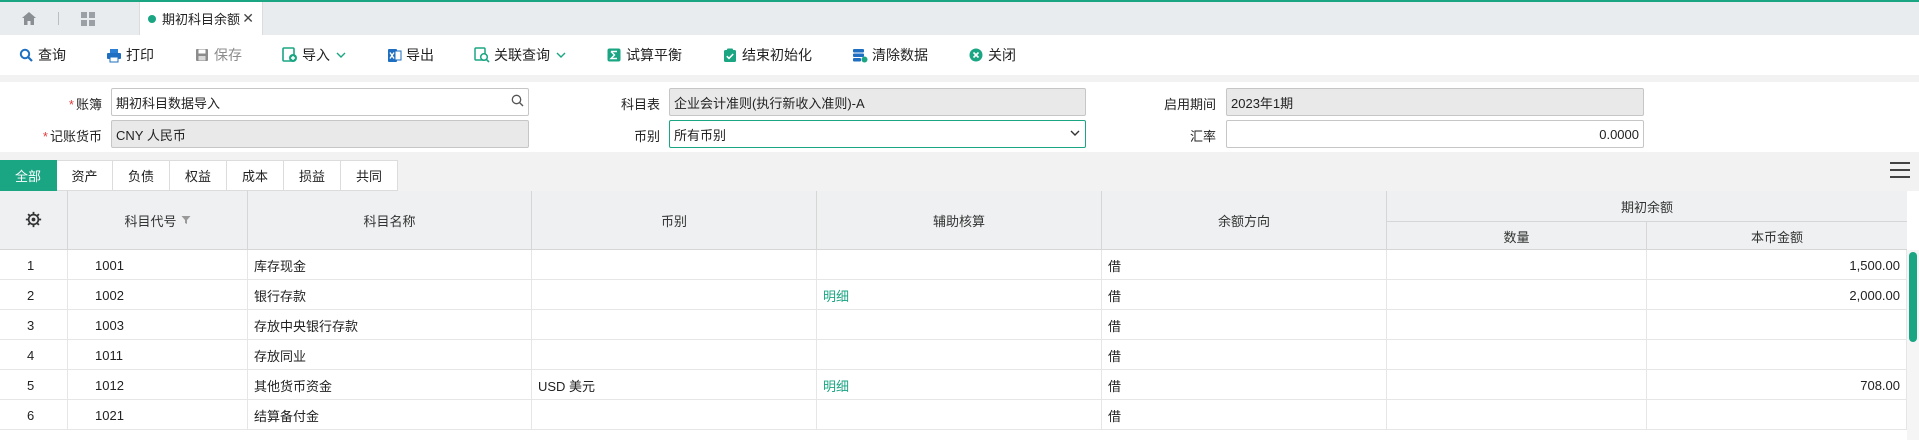 This screenshot has width=1919, height=440. I want to click on save-icon, so click(202, 55).